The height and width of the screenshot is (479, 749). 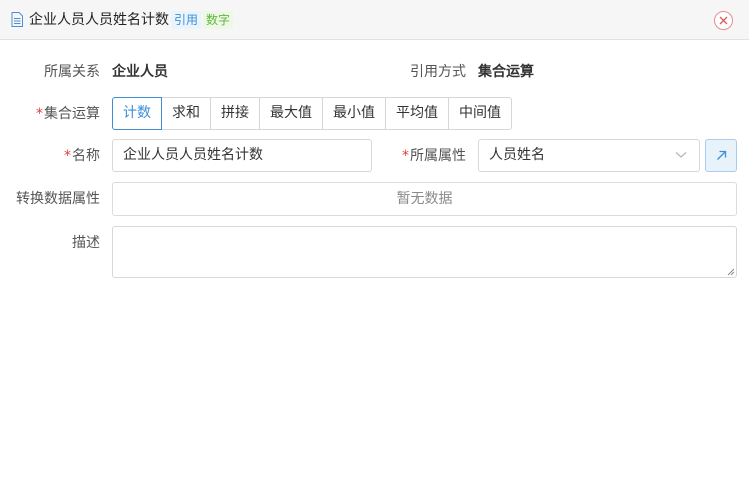 I want to click on resize-grip-icon, so click(x=731, y=272).